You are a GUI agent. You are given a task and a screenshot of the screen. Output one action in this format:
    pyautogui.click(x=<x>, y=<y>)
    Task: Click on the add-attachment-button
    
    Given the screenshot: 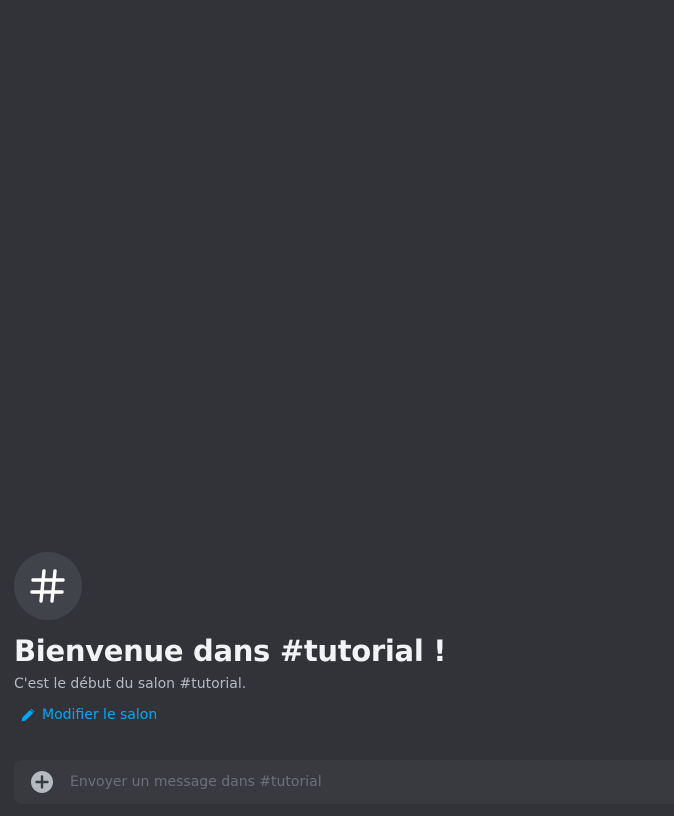 What is the action you would take?
    pyautogui.click(x=42, y=782)
    